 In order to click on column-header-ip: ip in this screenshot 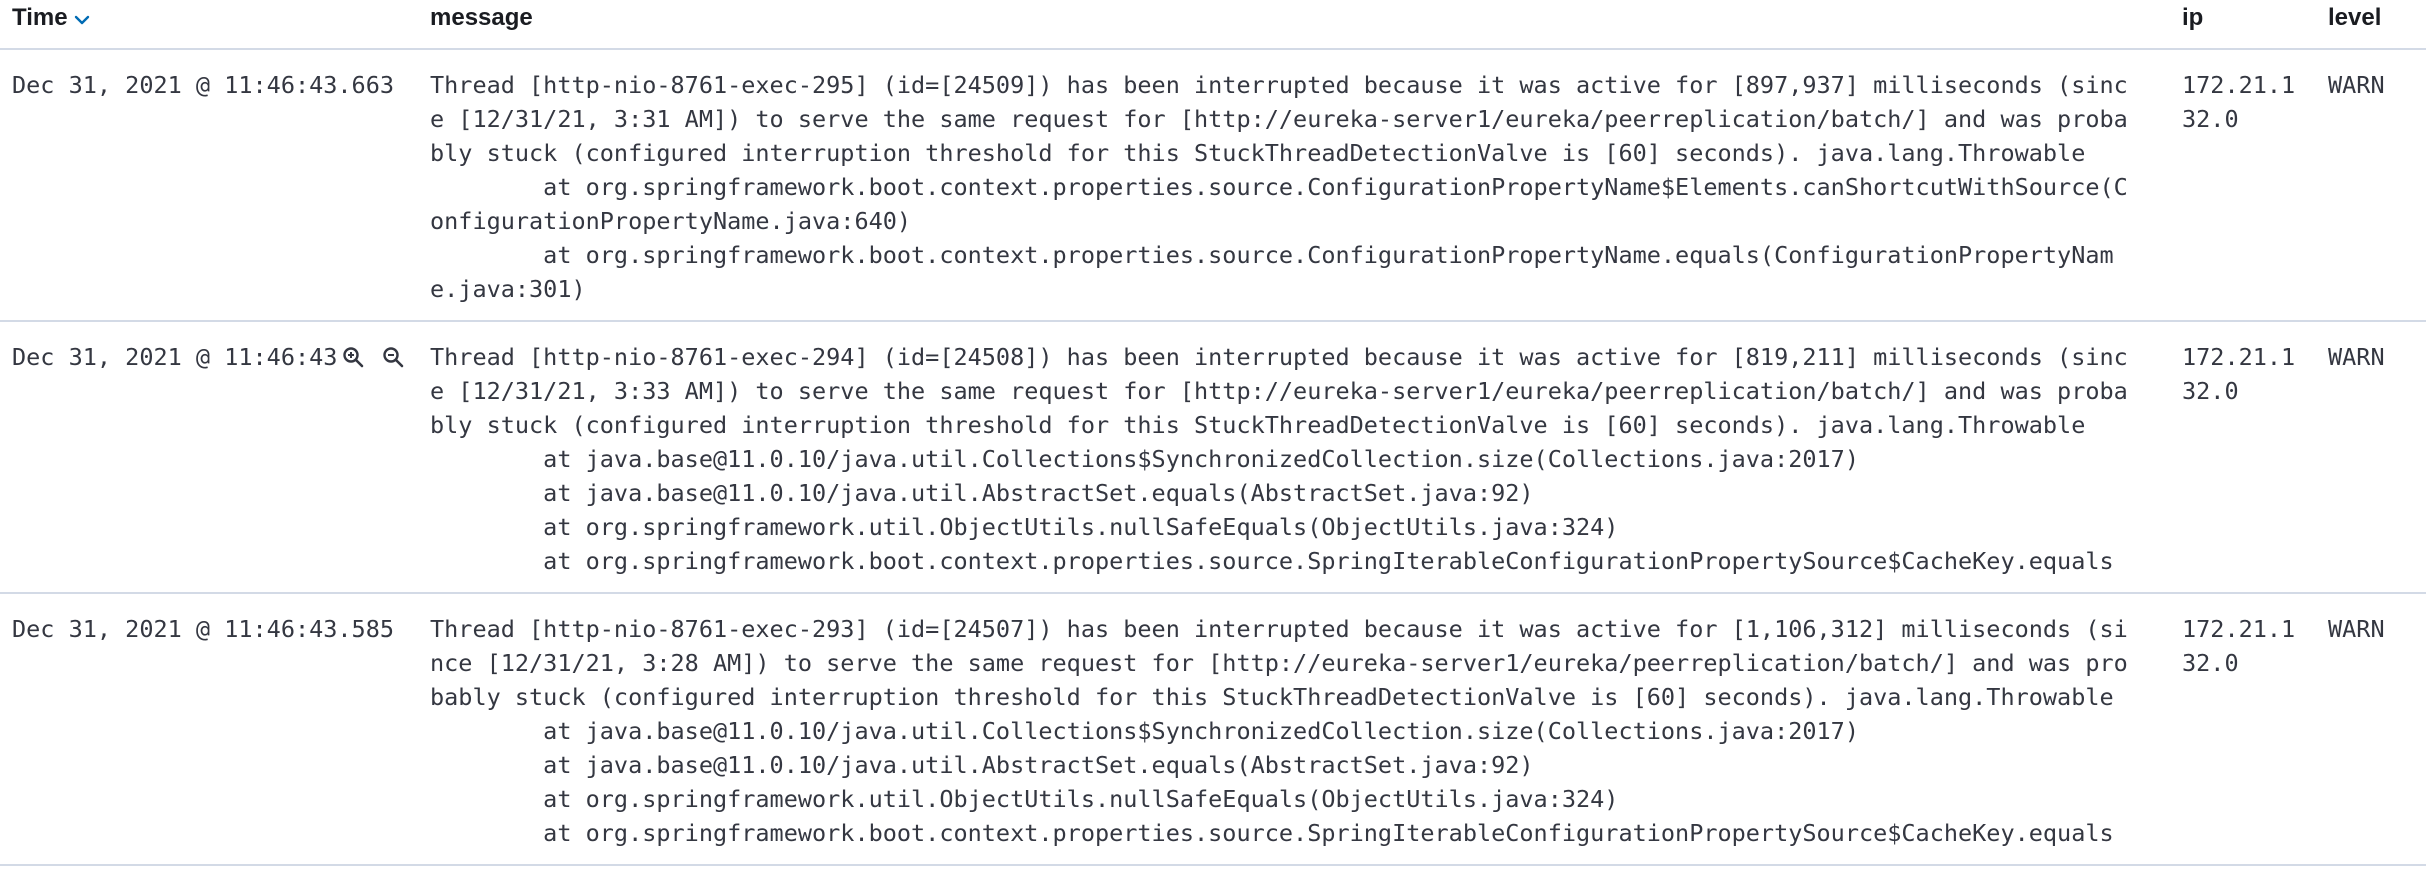, I will do `click(2192, 18)`.